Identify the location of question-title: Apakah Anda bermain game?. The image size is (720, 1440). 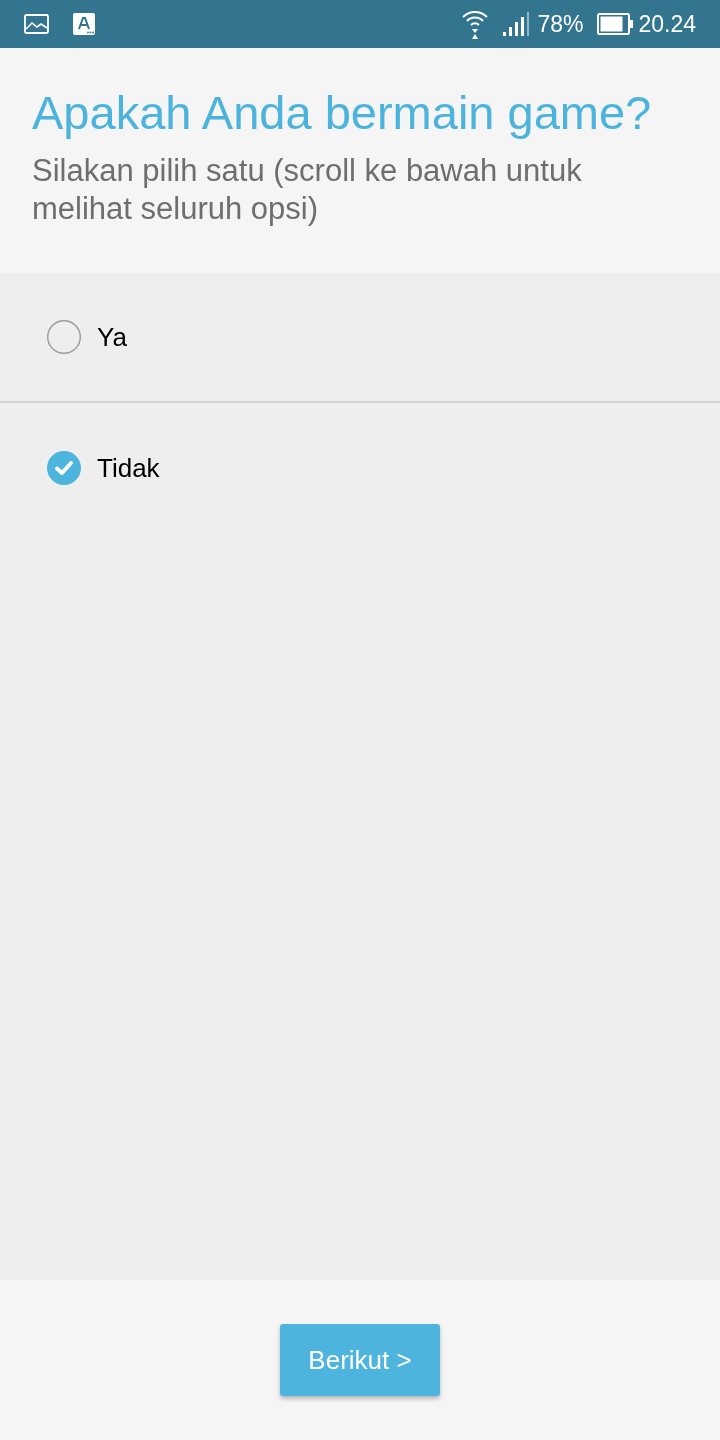
(342, 113).